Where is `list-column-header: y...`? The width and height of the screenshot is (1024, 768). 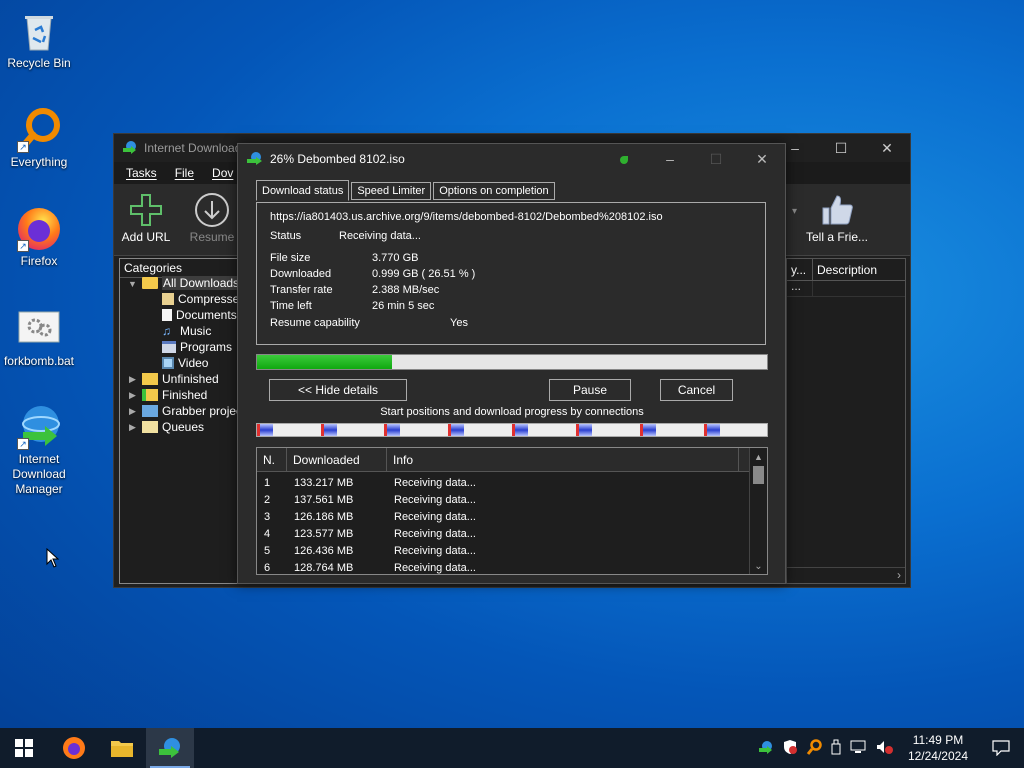
list-column-header: y... is located at coordinates (800, 269).